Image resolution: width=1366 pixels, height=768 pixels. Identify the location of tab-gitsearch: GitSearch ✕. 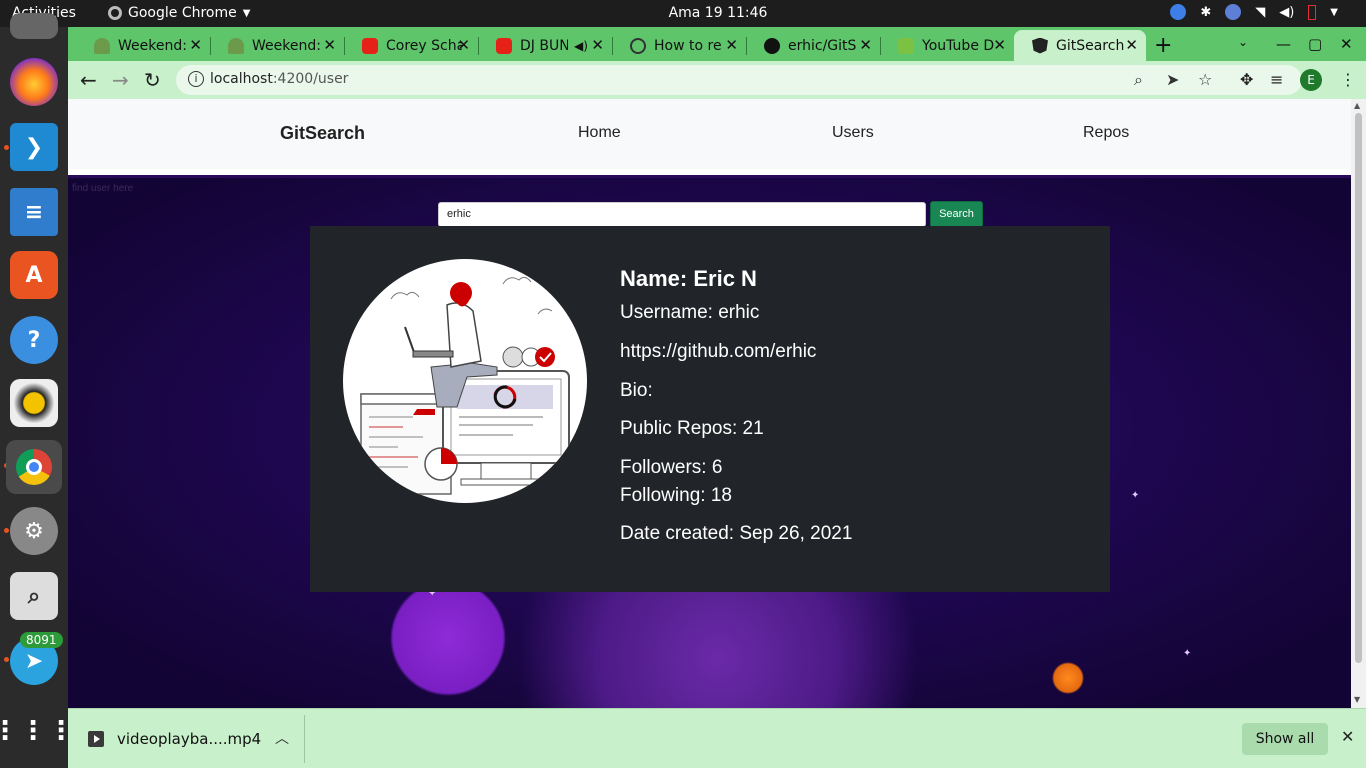
(1080, 45).